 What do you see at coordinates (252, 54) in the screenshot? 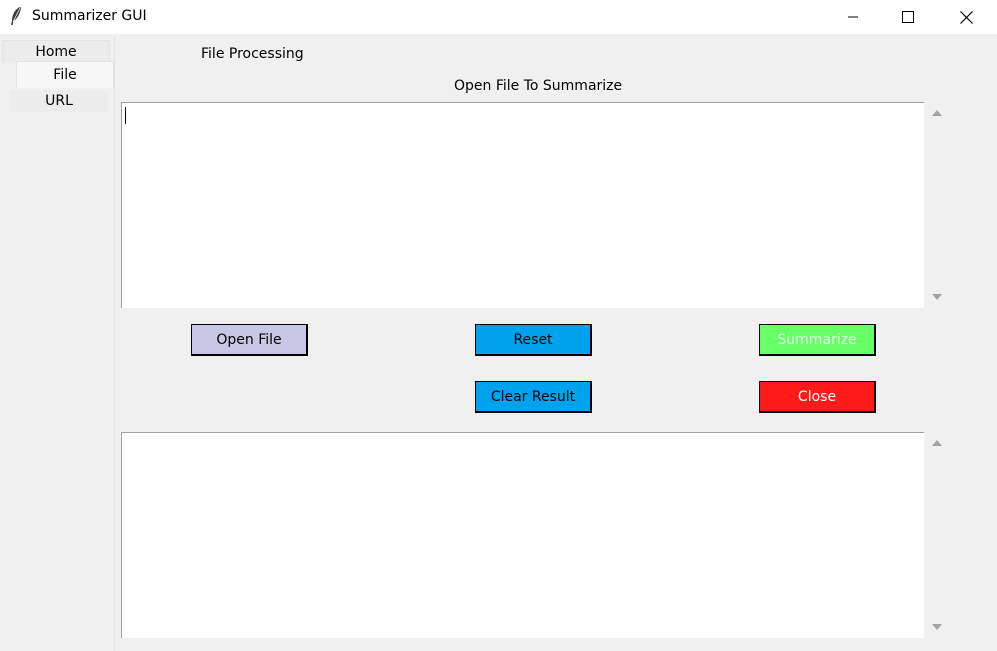
I see `panel-heading: File Processing` at bounding box center [252, 54].